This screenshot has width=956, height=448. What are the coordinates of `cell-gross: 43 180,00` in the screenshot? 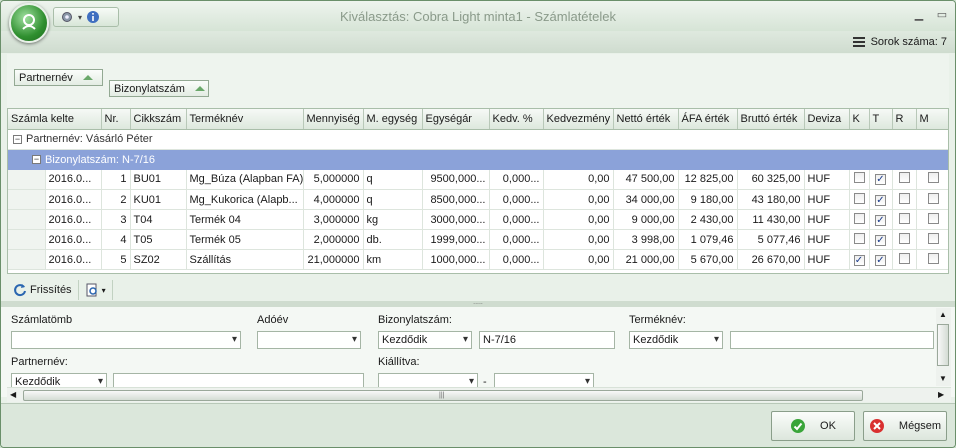 It's located at (771, 199).